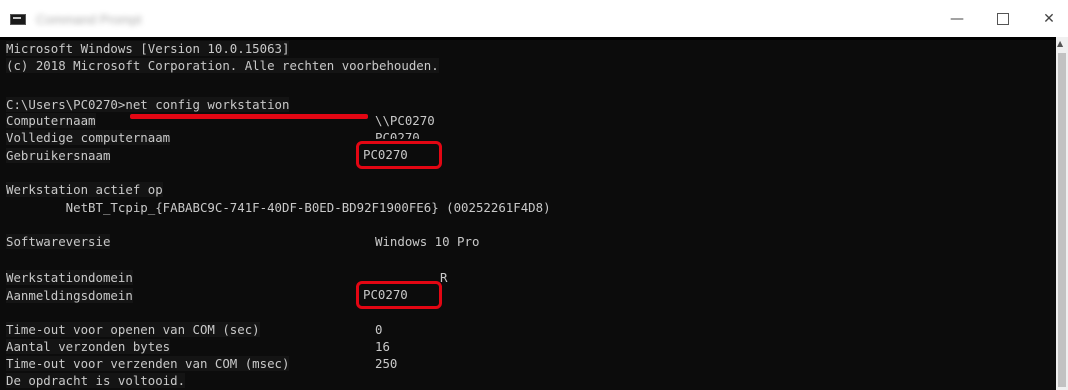 Image resolution: width=1068 pixels, height=390 pixels. I want to click on minimize-icon: —, so click(957, 18).